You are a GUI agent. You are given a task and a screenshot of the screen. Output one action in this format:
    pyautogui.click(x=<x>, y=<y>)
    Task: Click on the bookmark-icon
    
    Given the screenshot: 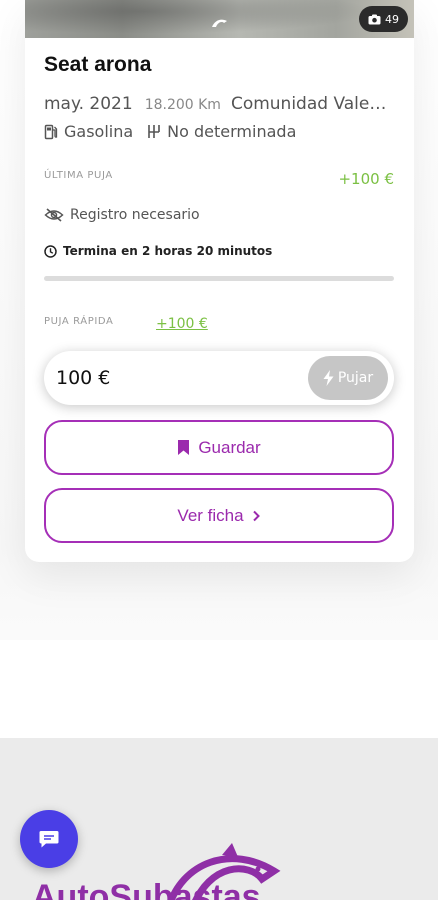 What is the action you would take?
    pyautogui.click(x=184, y=447)
    